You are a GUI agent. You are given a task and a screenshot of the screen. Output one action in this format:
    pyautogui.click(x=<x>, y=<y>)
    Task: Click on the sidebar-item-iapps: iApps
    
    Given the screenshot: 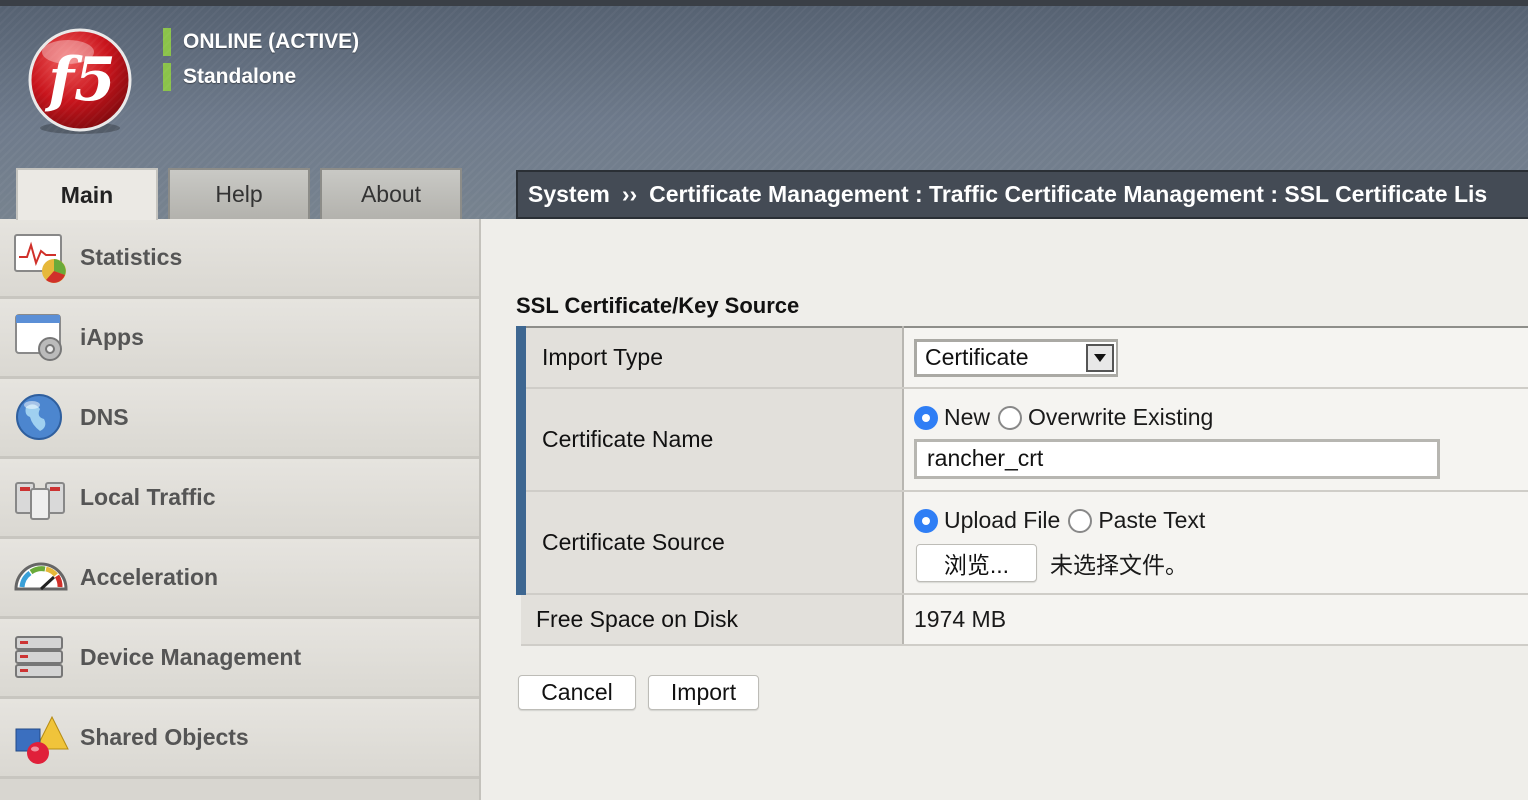 What is the action you would take?
    pyautogui.click(x=239, y=339)
    